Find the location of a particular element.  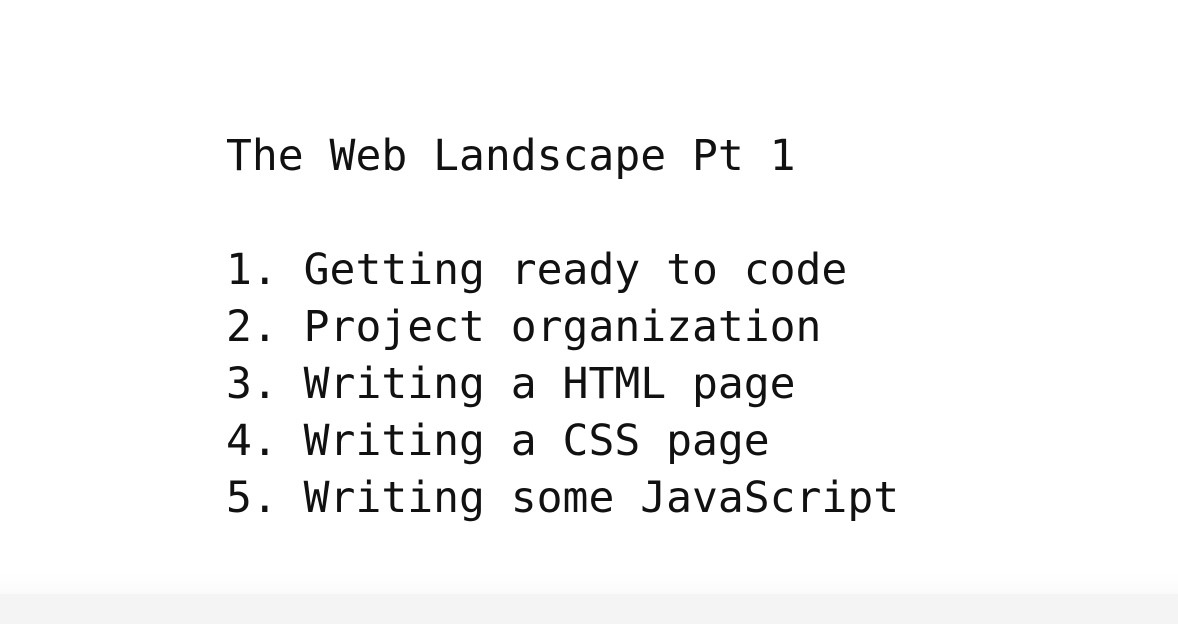

agenda-item: 1. Getting ready to code is located at coordinates (562, 270).